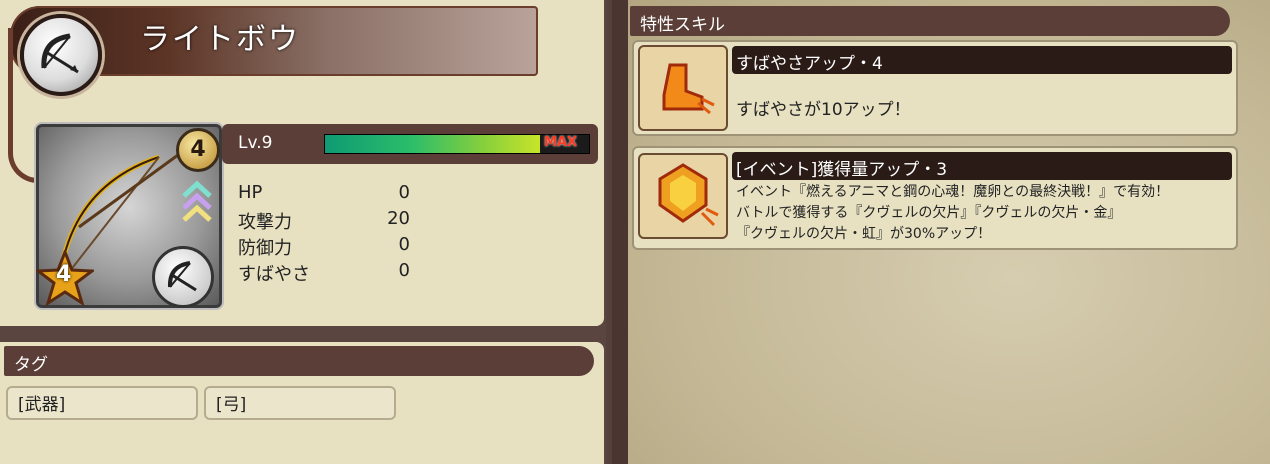 Image resolution: width=1270 pixels, height=464 pixels. What do you see at coordinates (255, 143) in the screenshot?
I see `level-label: Lv.9` at bounding box center [255, 143].